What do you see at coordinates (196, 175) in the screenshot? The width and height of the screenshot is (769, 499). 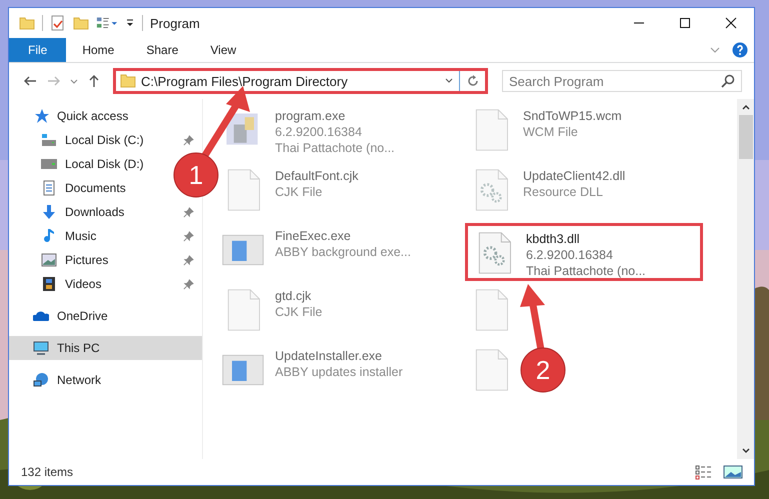 I see `callout-badge: 1` at bounding box center [196, 175].